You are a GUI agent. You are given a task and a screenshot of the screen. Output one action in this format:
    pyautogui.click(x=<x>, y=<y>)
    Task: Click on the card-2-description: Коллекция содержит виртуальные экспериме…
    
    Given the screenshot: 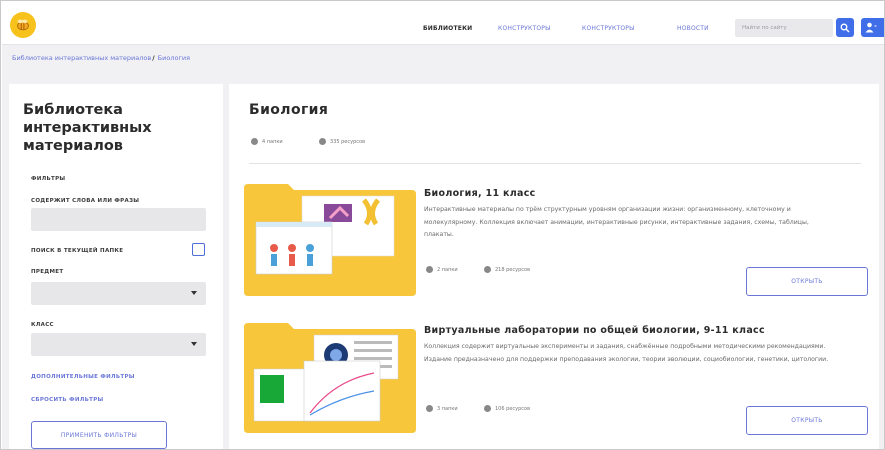 What is the action you would take?
    pyautogui.click(x=626, y=353)
    